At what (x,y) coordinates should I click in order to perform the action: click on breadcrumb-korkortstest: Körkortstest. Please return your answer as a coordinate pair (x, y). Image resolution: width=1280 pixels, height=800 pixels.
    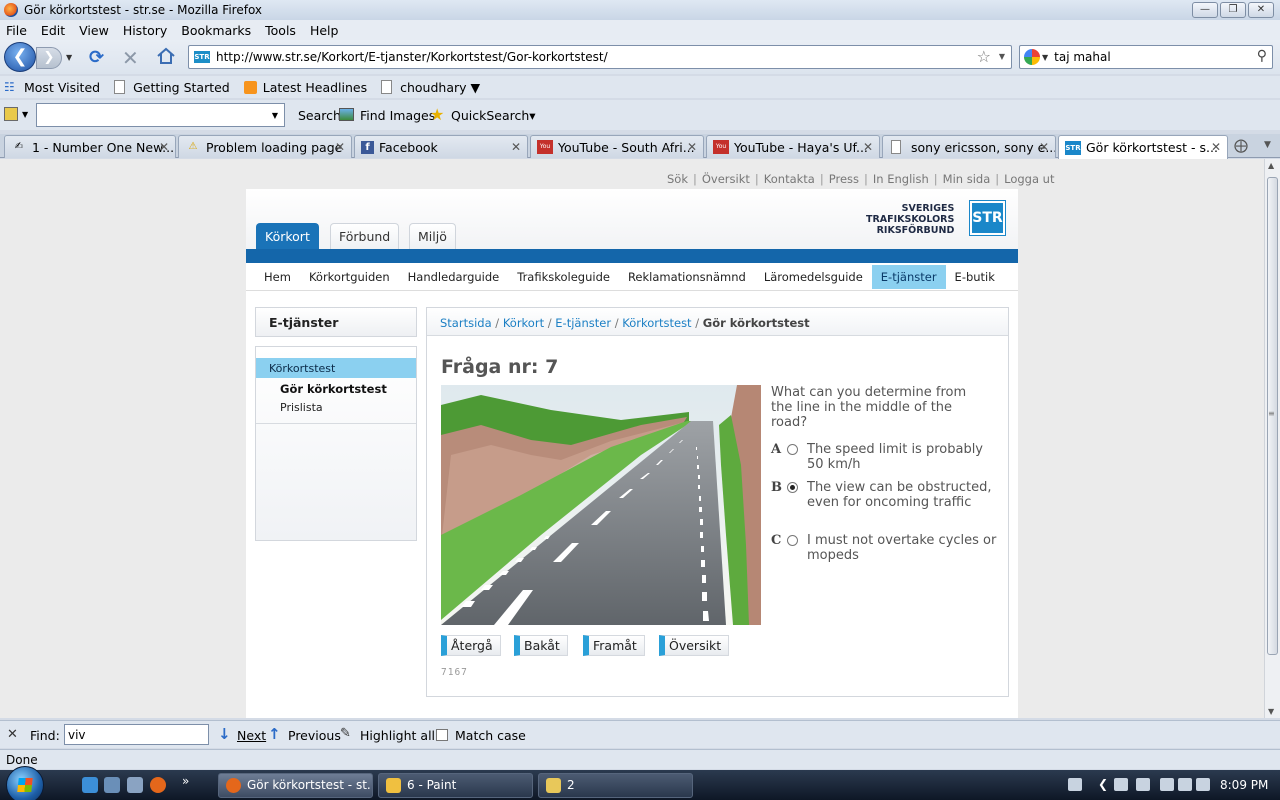
    Looking at the image, I should click on (656, 323).